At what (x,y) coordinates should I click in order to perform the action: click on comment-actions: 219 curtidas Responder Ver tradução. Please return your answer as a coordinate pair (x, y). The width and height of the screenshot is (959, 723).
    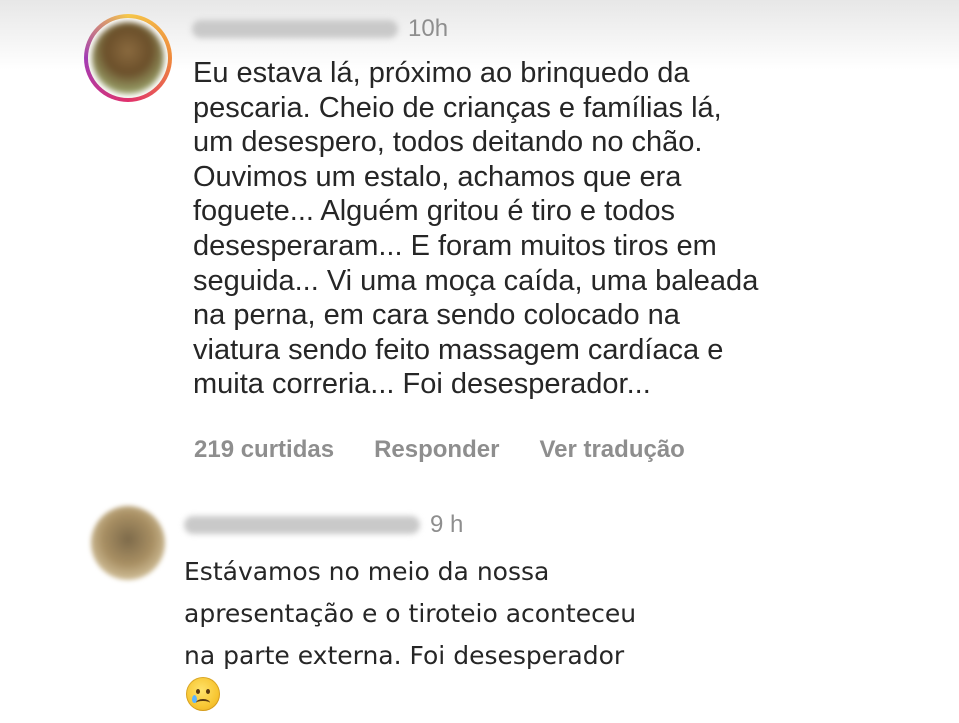
    Looking at the image, I should click on (439, 450).